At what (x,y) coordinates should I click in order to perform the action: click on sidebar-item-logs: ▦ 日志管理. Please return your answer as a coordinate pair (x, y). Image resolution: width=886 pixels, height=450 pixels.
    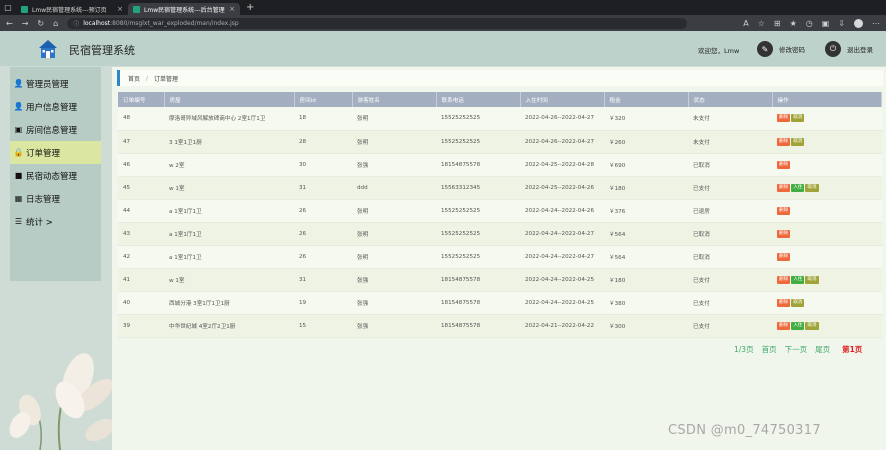
    Looking at the image, I should click on (55, 198).